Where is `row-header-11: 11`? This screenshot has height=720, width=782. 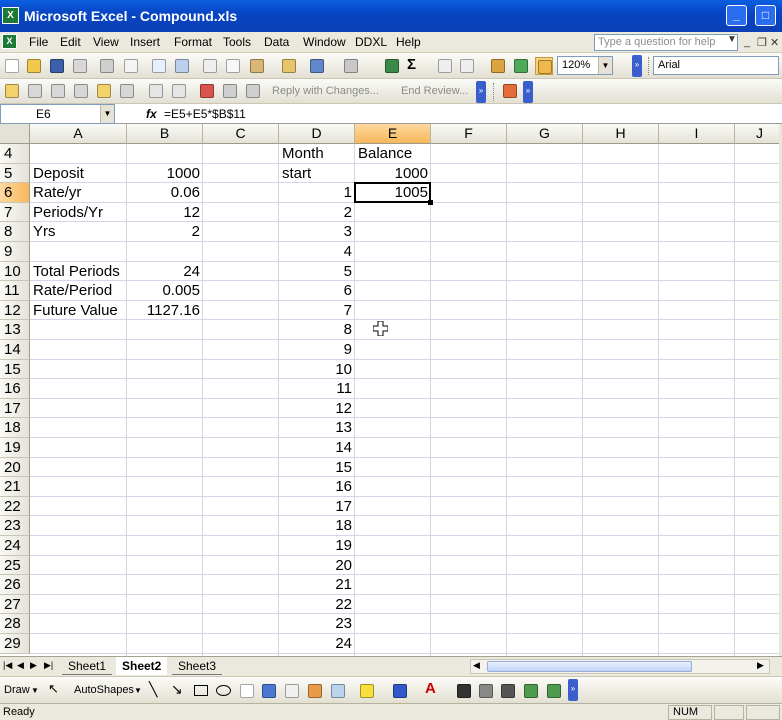 row-header-11: 11 is located at coordinates (15, 291).